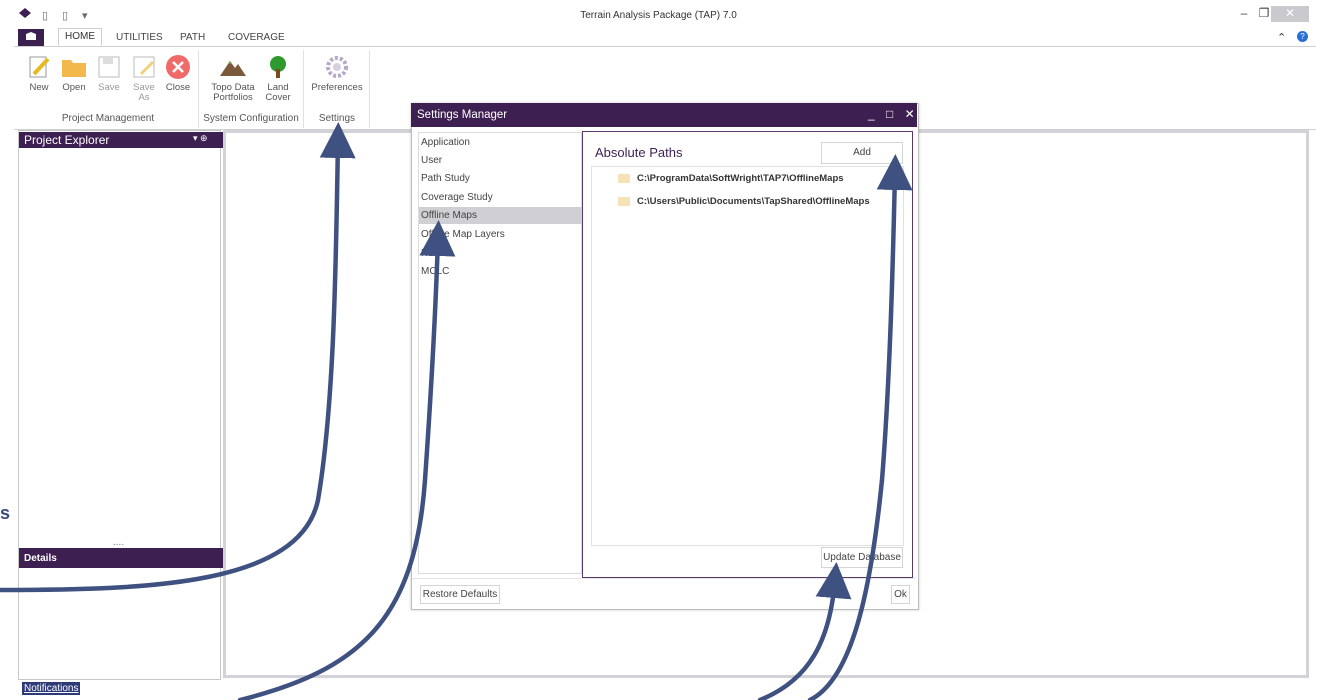  Describe the element at coordinates (346, 460) in the screenshot. I see `arrow-to-offline-maps` at that location.